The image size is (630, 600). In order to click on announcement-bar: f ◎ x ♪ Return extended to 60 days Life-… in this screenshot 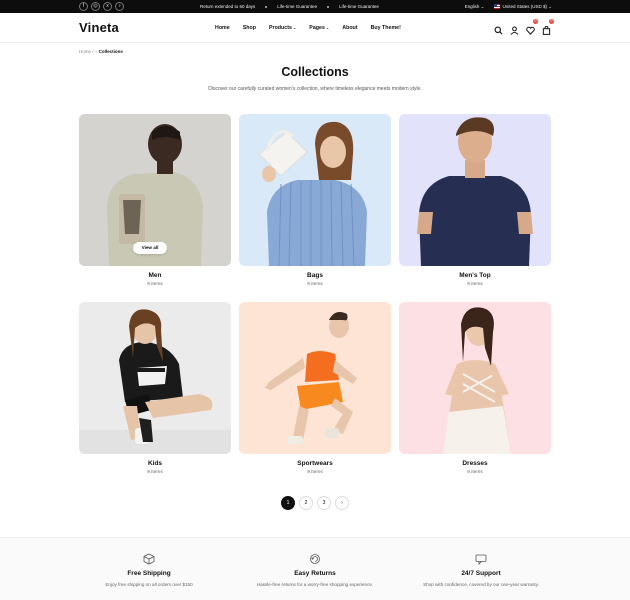, I will do `click(315, 6)`.